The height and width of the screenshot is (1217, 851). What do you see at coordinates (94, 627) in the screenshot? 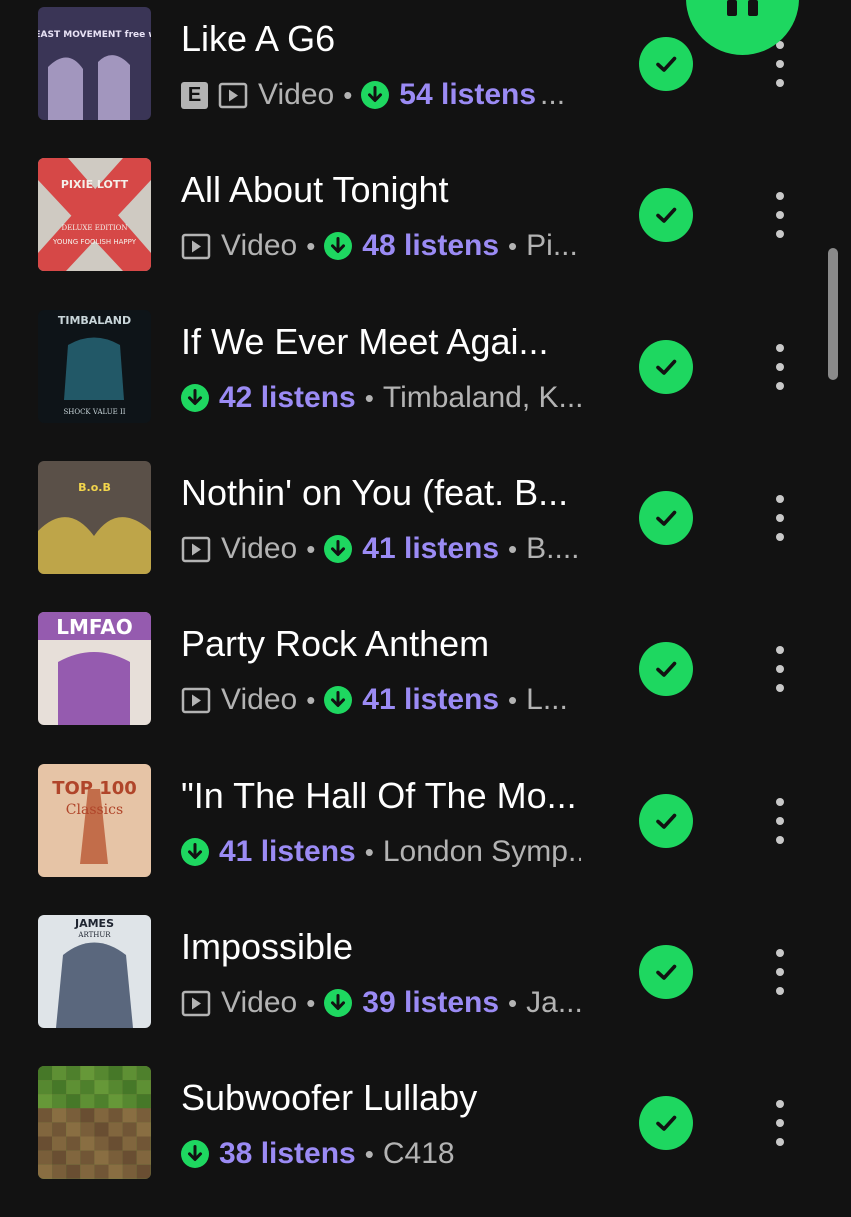
I see `svg-text: LMFAO` at bounding box center [94, 627].